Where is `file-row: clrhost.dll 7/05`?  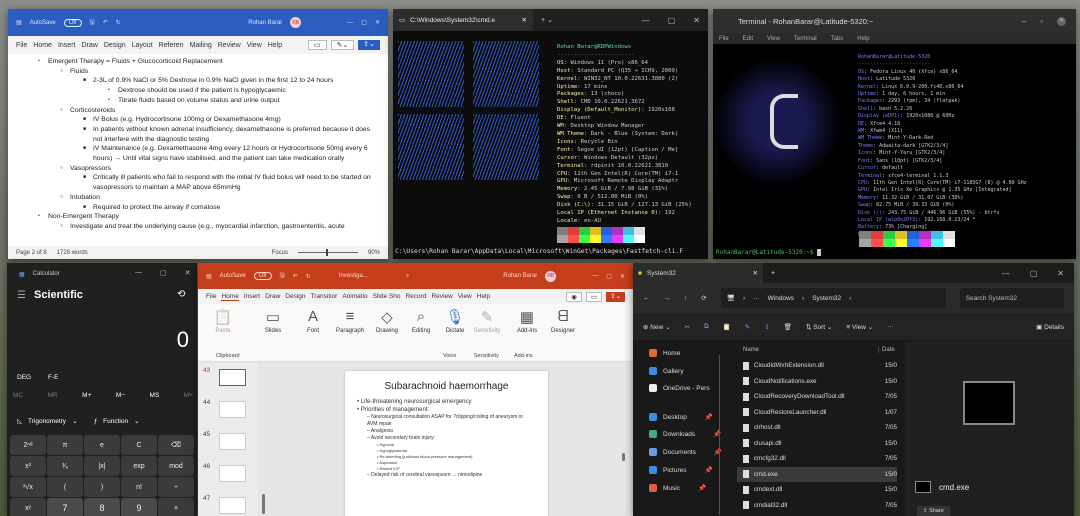 file-row: clrhost.dll 7/05 is located at coordinates (817, 427).